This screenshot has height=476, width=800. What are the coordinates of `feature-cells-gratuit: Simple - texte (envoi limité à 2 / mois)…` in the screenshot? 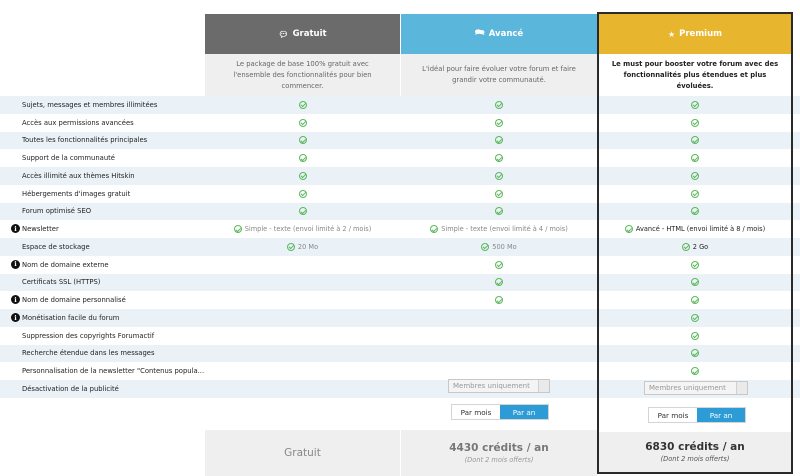 It's located at (302, 176).